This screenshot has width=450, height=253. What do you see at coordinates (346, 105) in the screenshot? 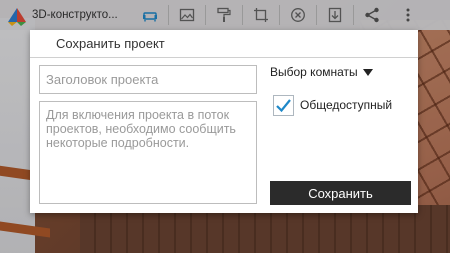
I see `public-checkbox-label: Общедоступный` at bounding box center [346, 105].